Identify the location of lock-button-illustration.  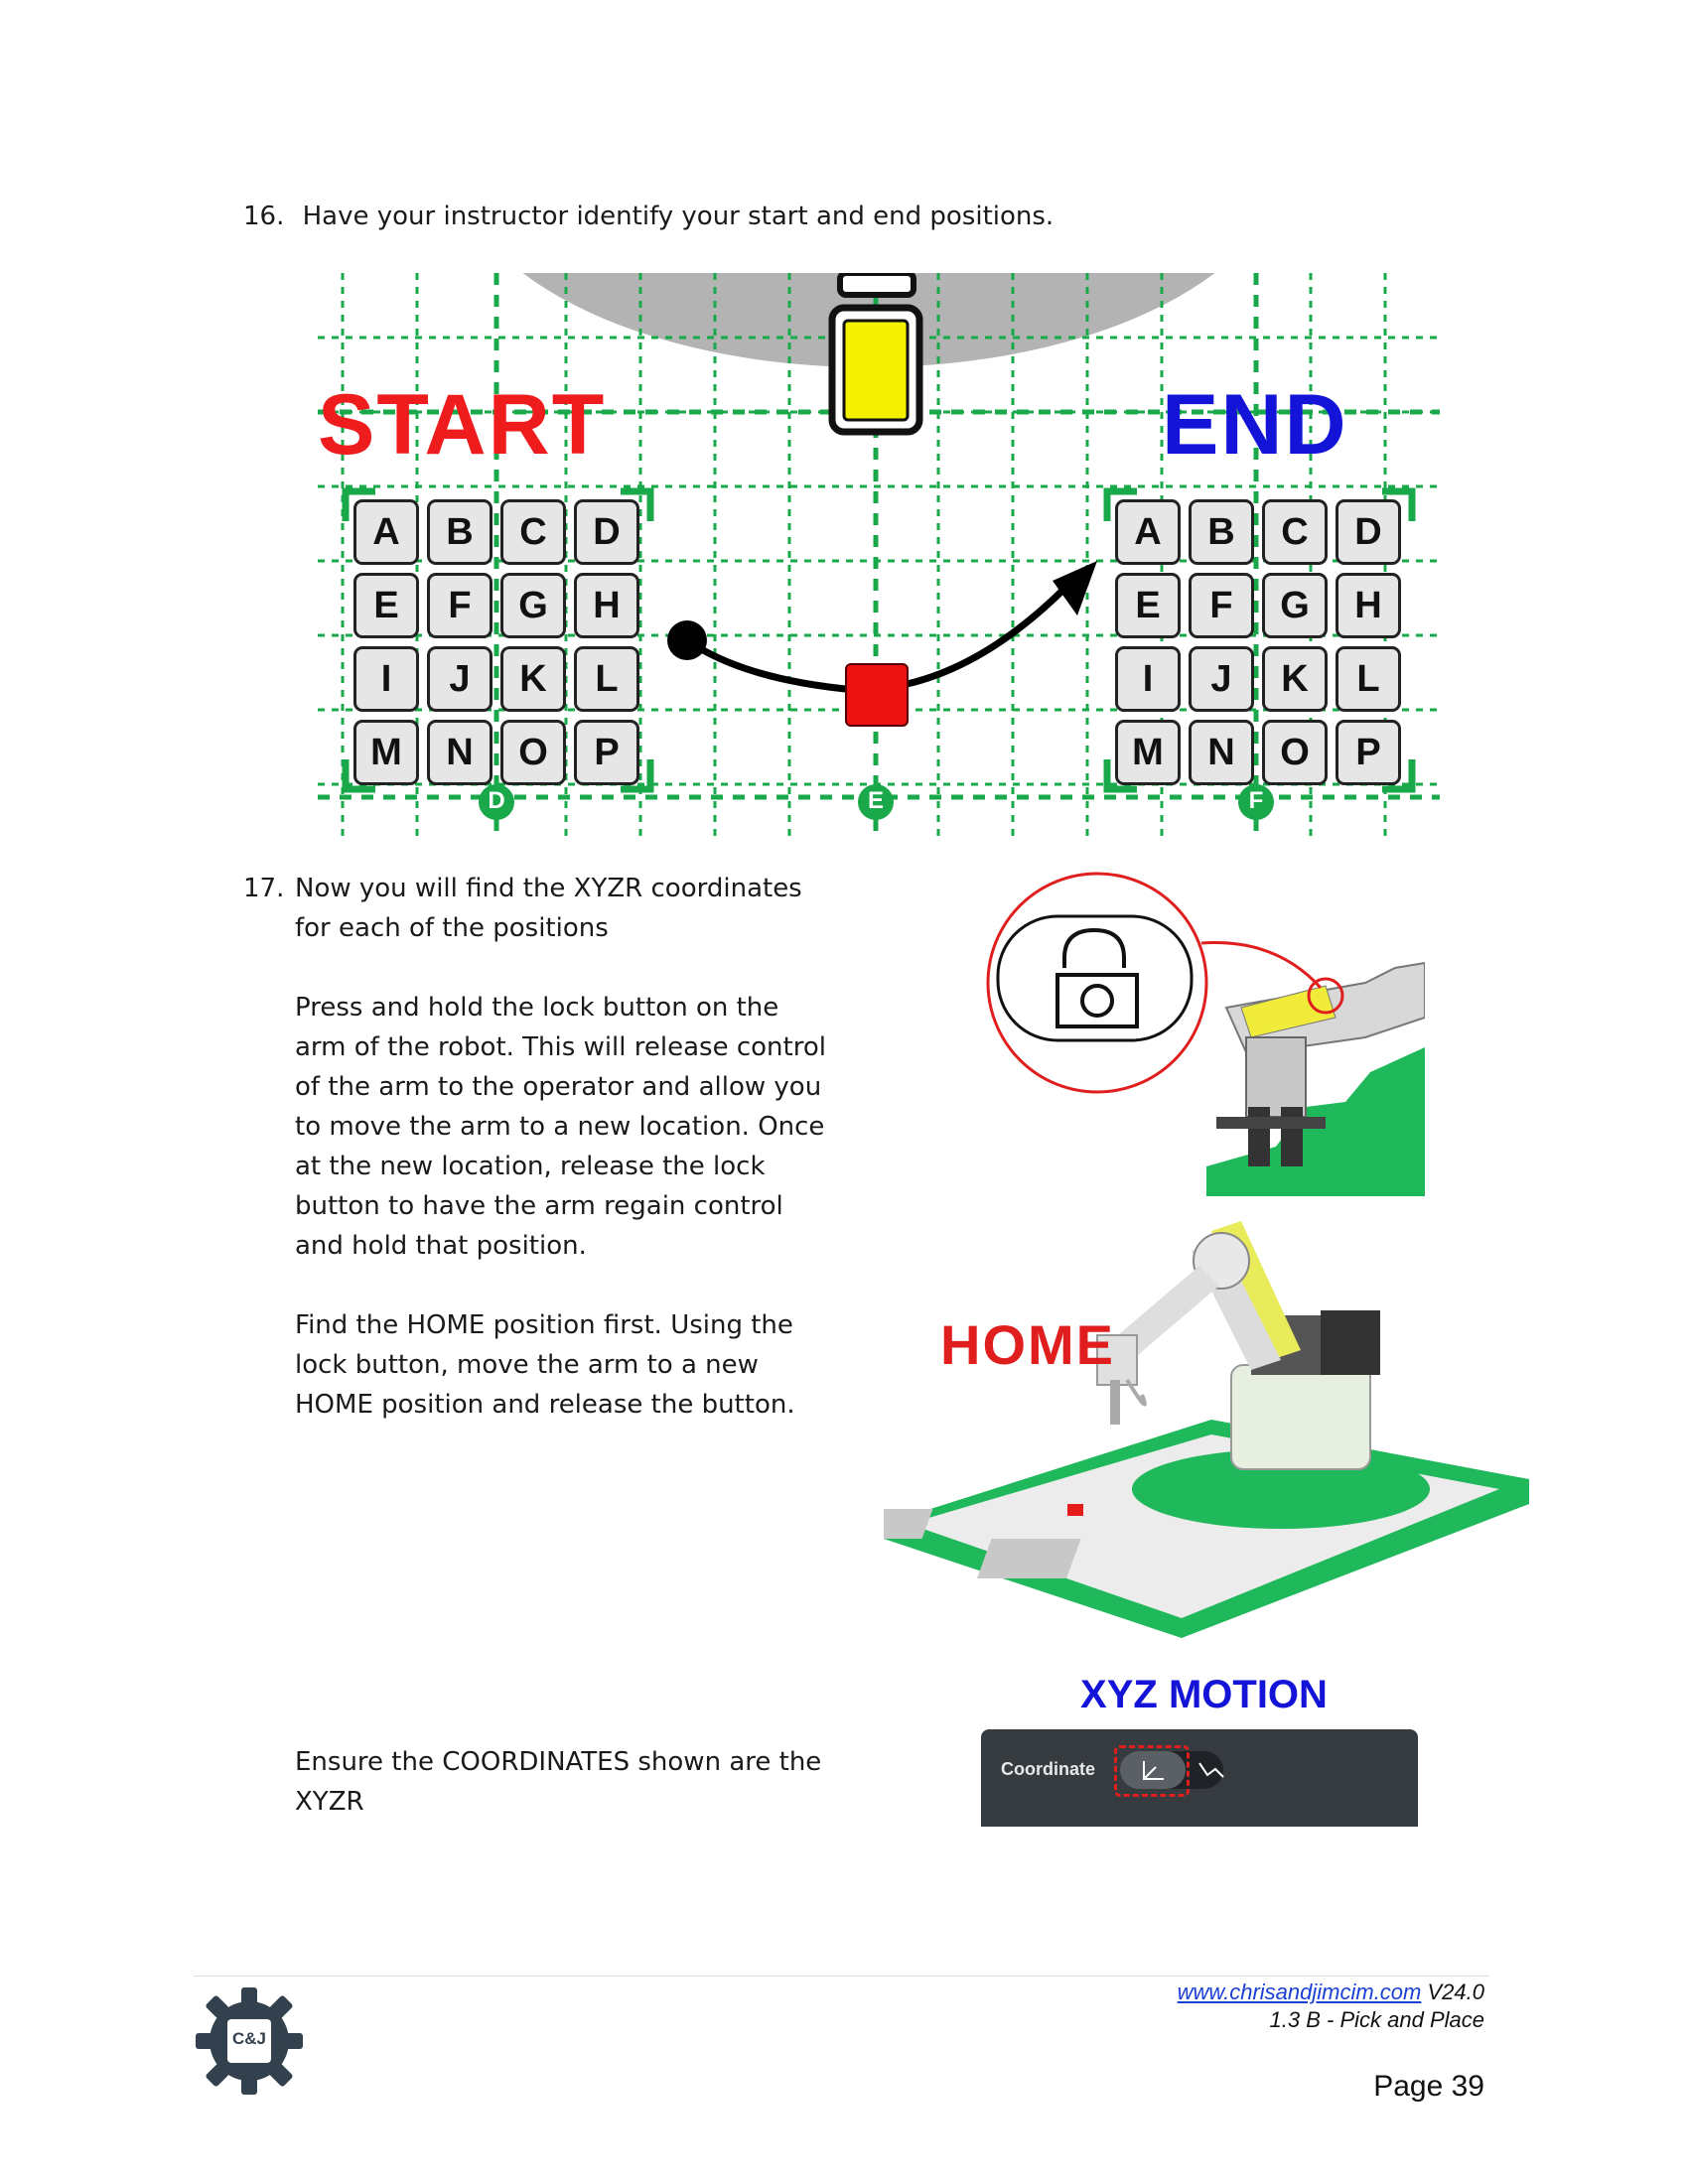
(1202, 1032).